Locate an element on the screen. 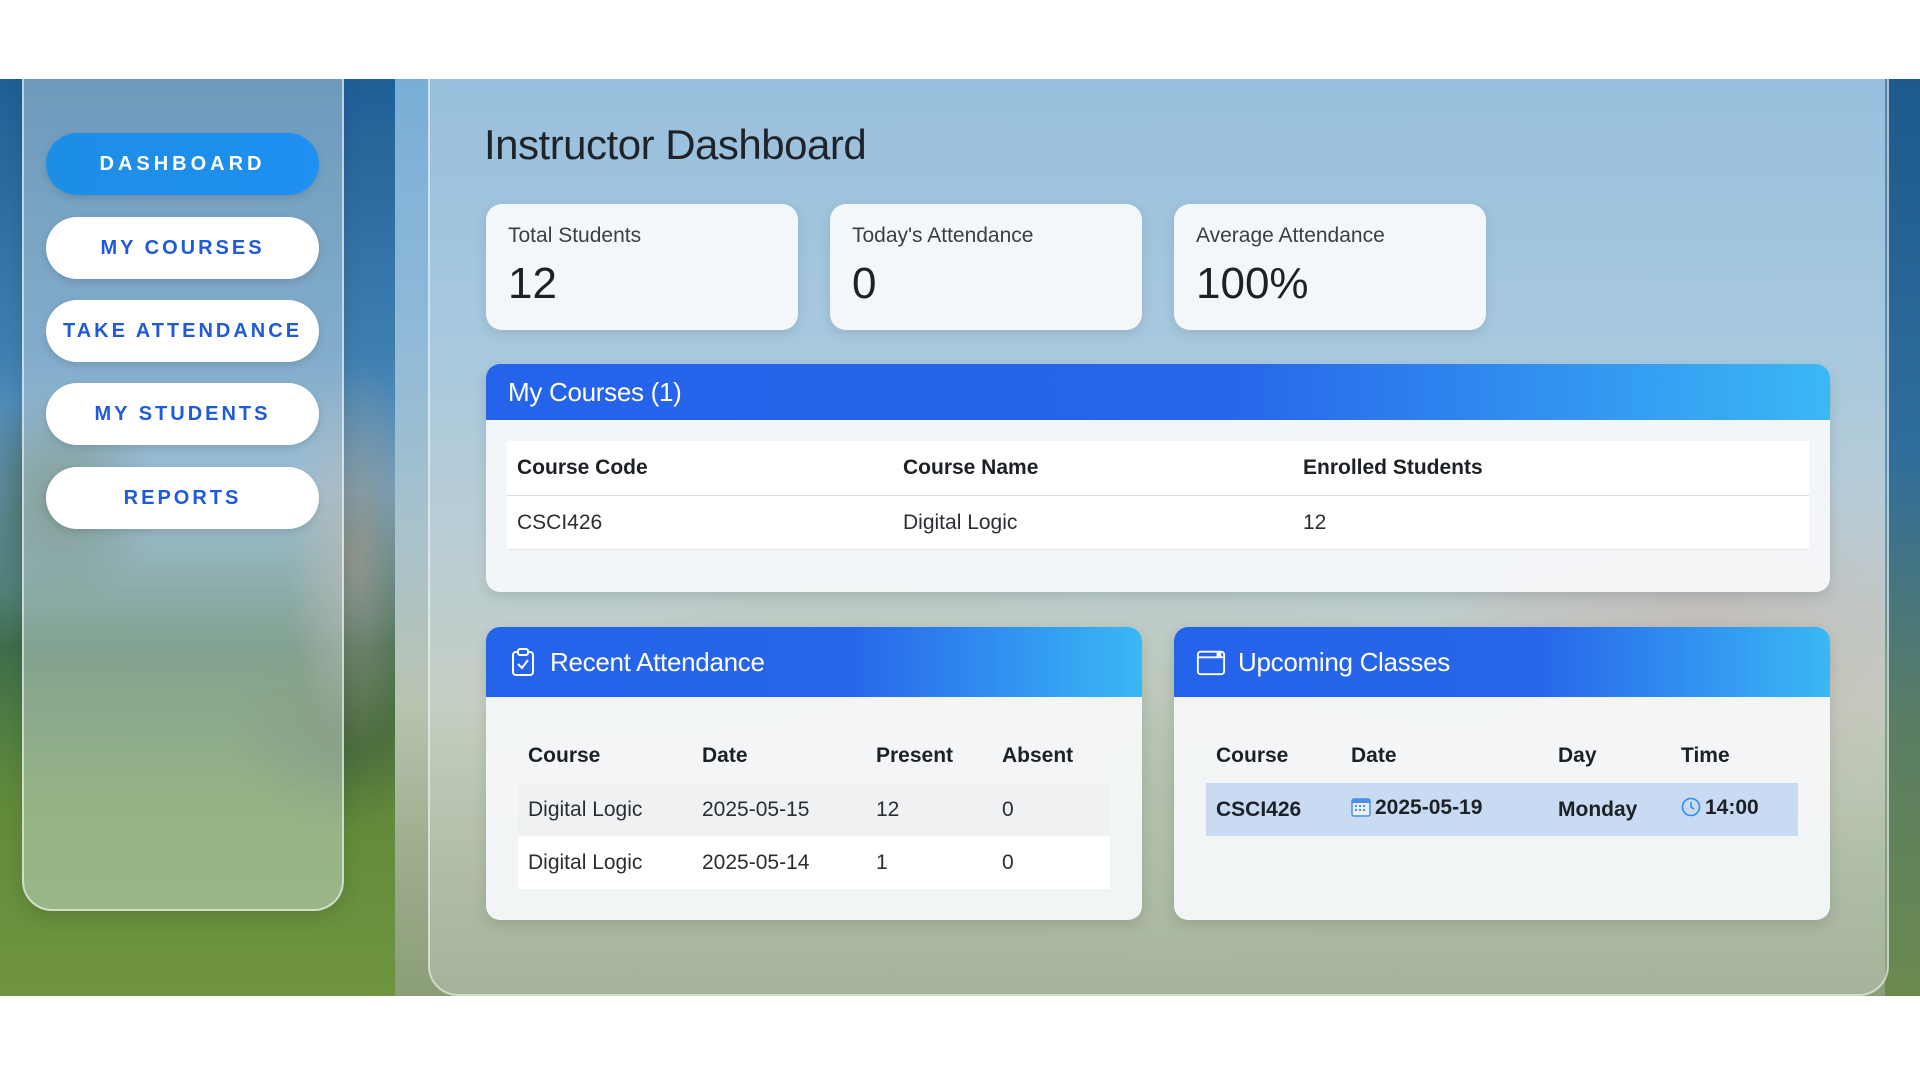  time-text: 14:00 is located at coordinates (1732, 807).